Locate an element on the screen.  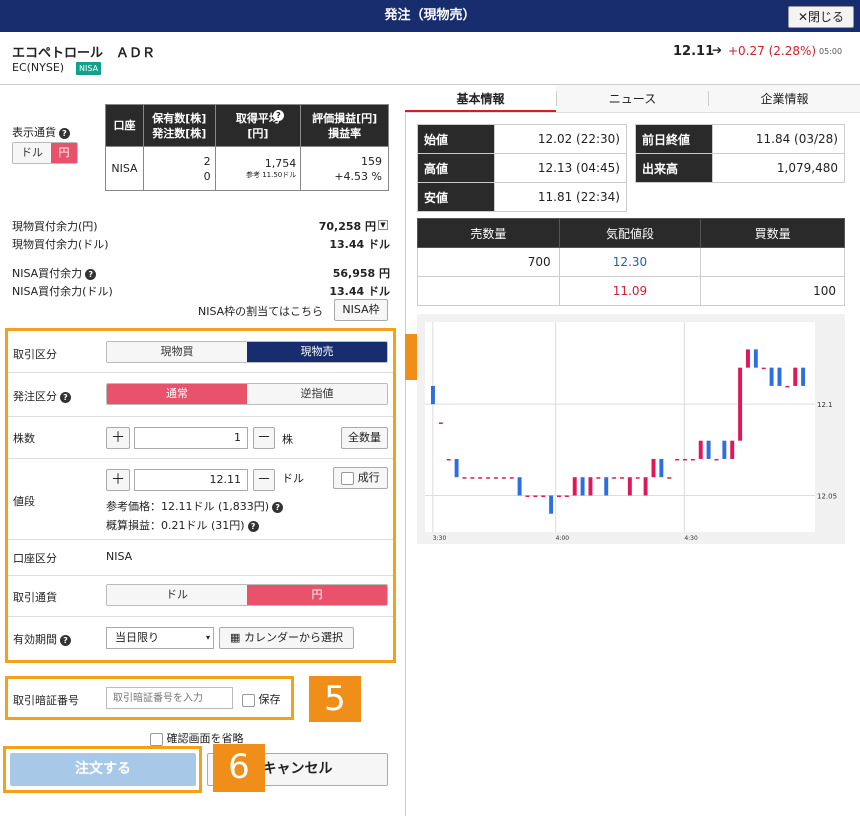
settle-yen: 円 is located at coordinates (317, 595).